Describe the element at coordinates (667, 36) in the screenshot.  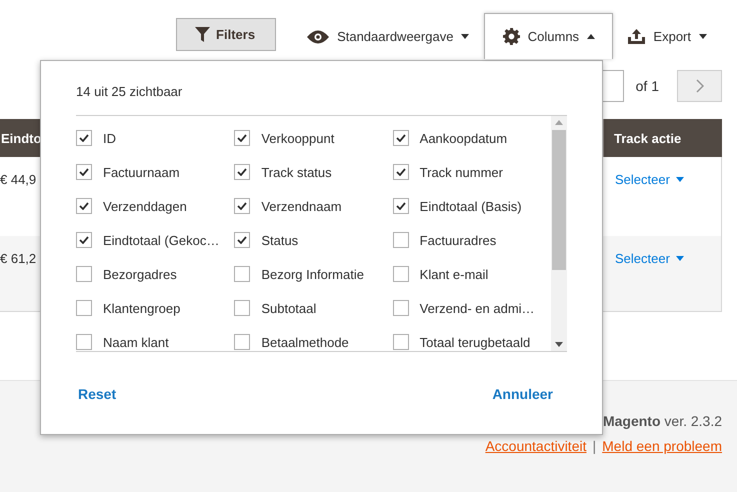
I see `export-button: Export` at that location.